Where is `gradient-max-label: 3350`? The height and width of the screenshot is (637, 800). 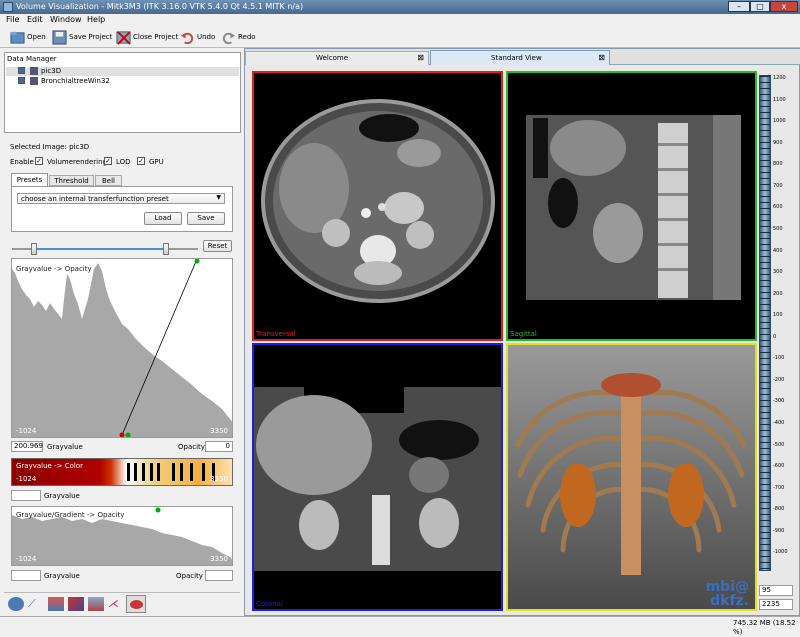
gradient-max-label: 3350 is located at coordinates (219, 559).